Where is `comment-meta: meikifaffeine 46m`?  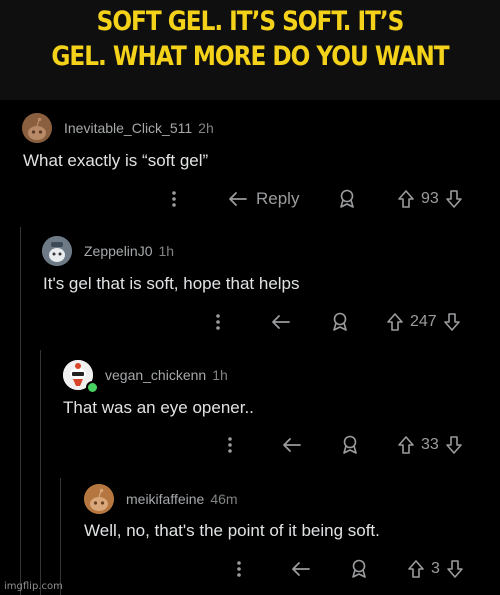 comment-meta: meikifaffeine 46m is located at coordinates (161, 499).